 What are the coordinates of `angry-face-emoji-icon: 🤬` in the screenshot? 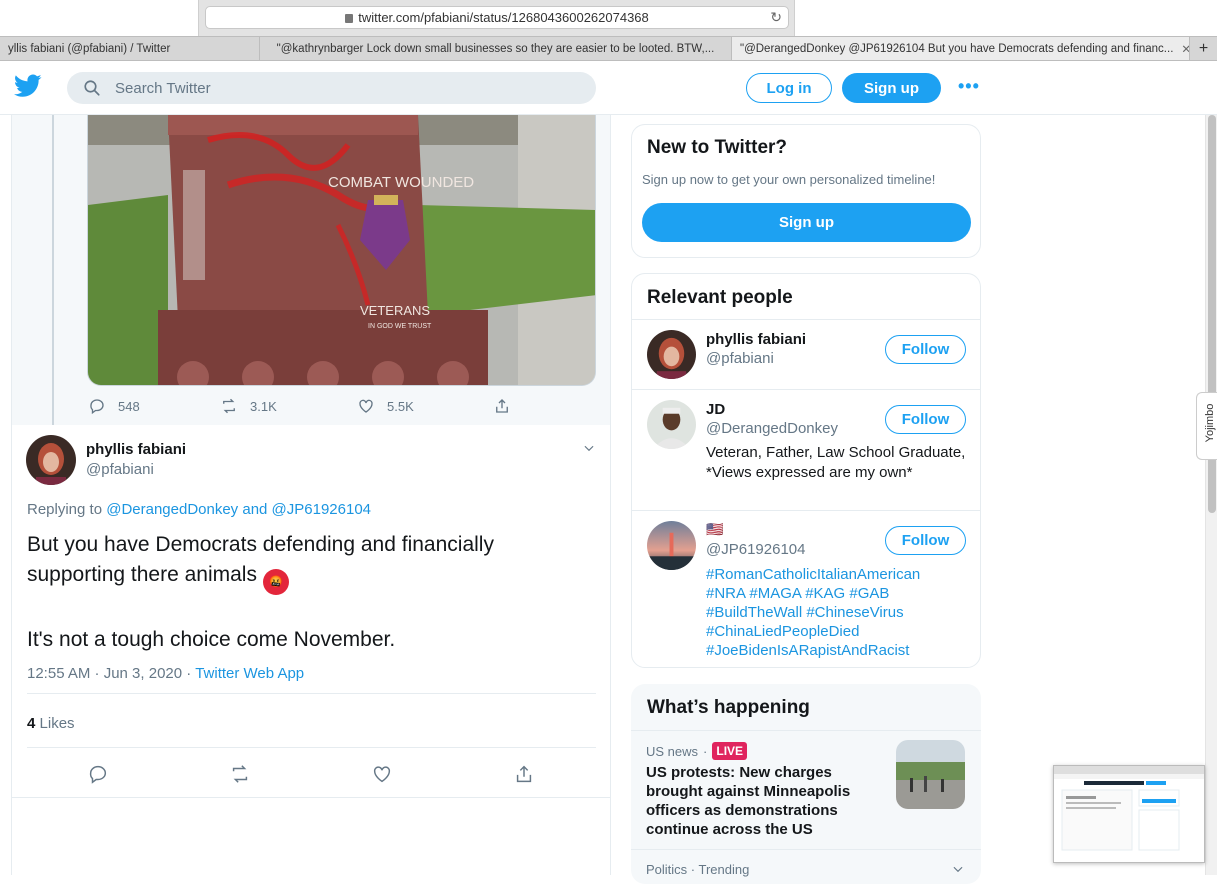 It's located at (275, 582).